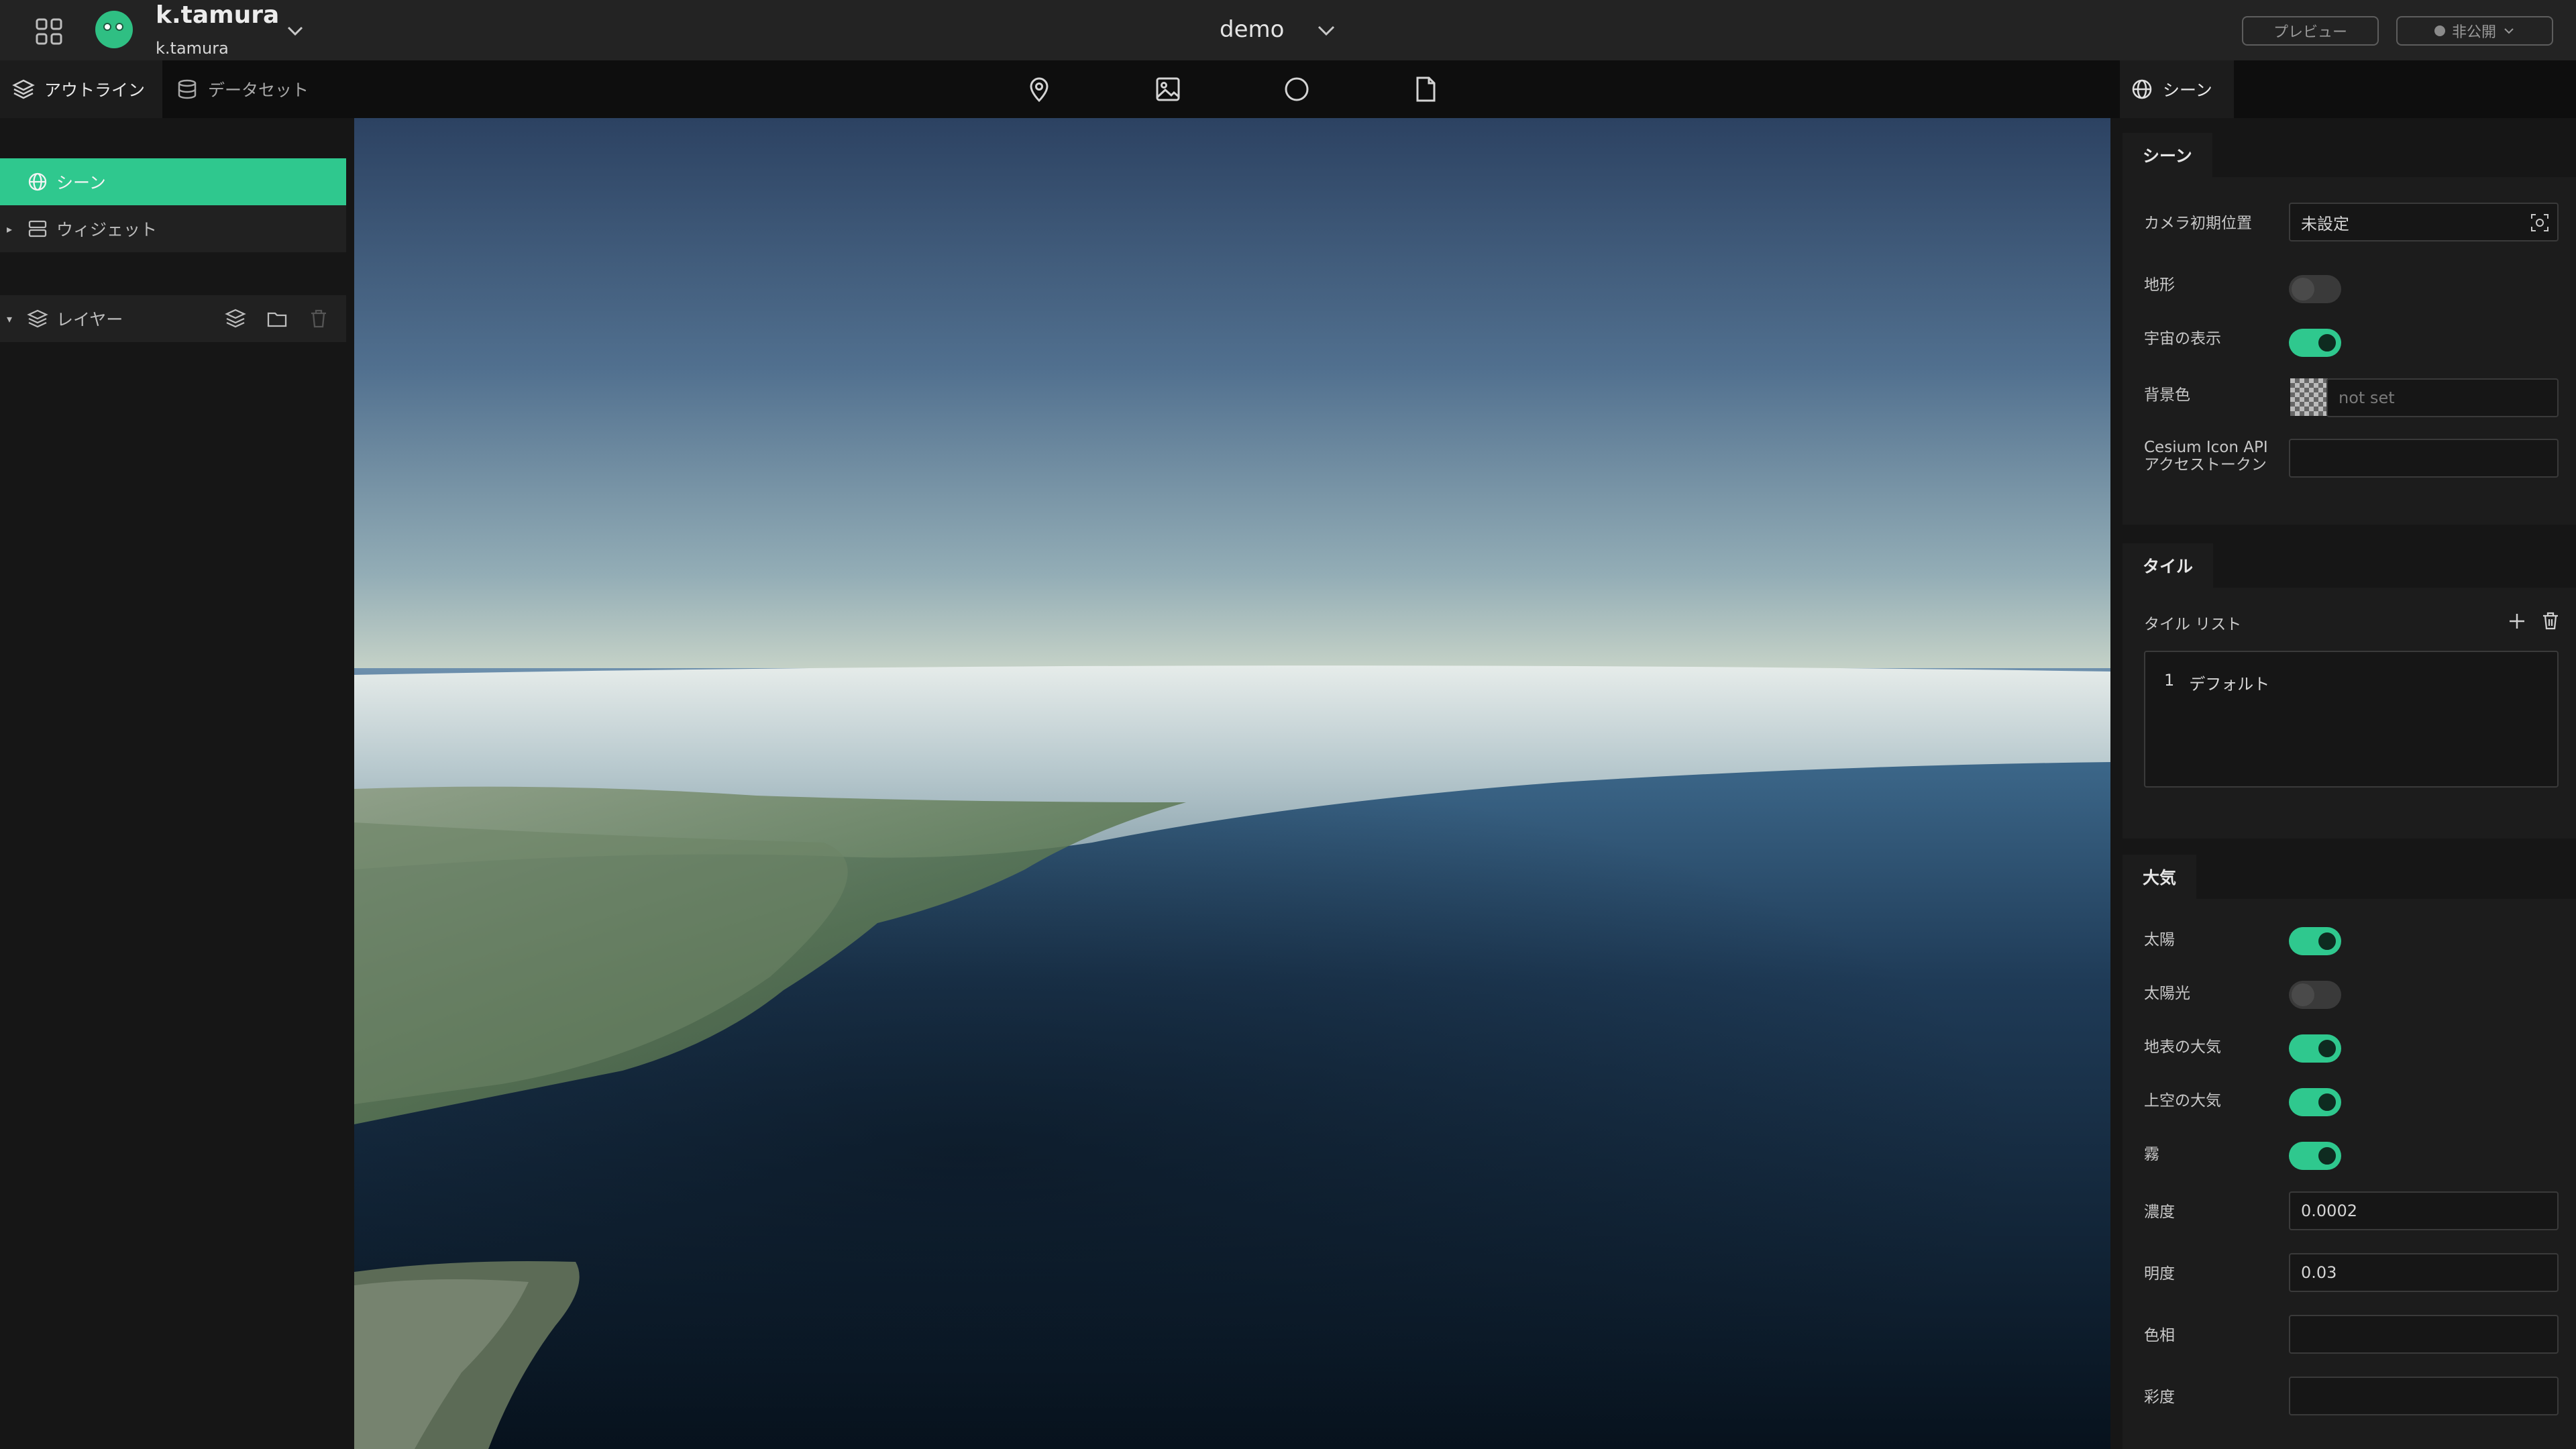 The image size is (2576, 1449). What do you see at coordinates (2205, 465) in the screenshot?
I see `token-label-line2: アクセストークン` at bounding box center [2205, 465].